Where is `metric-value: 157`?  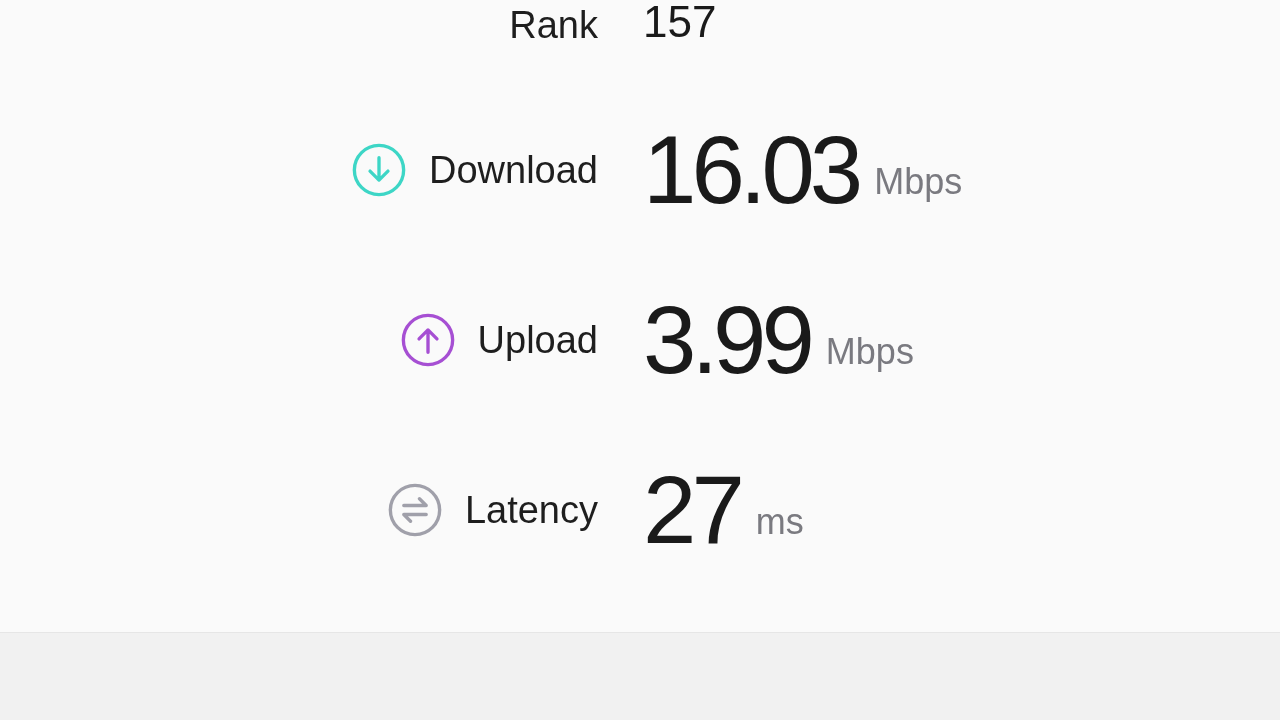 metric-value: 157 is located at coordinates (680, 22).